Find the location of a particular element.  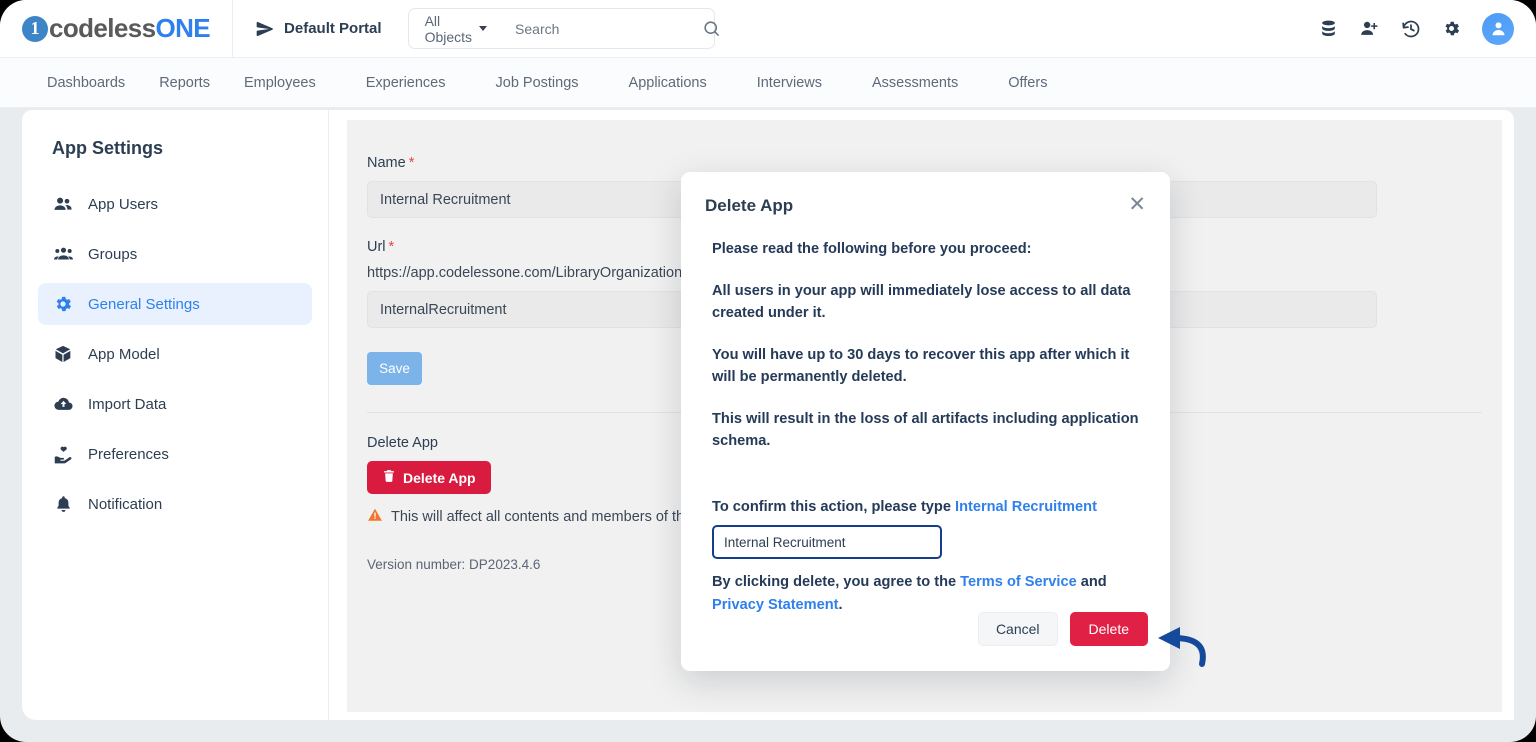

nav-item-offers: Offers is located at coordinates (1035, 82).